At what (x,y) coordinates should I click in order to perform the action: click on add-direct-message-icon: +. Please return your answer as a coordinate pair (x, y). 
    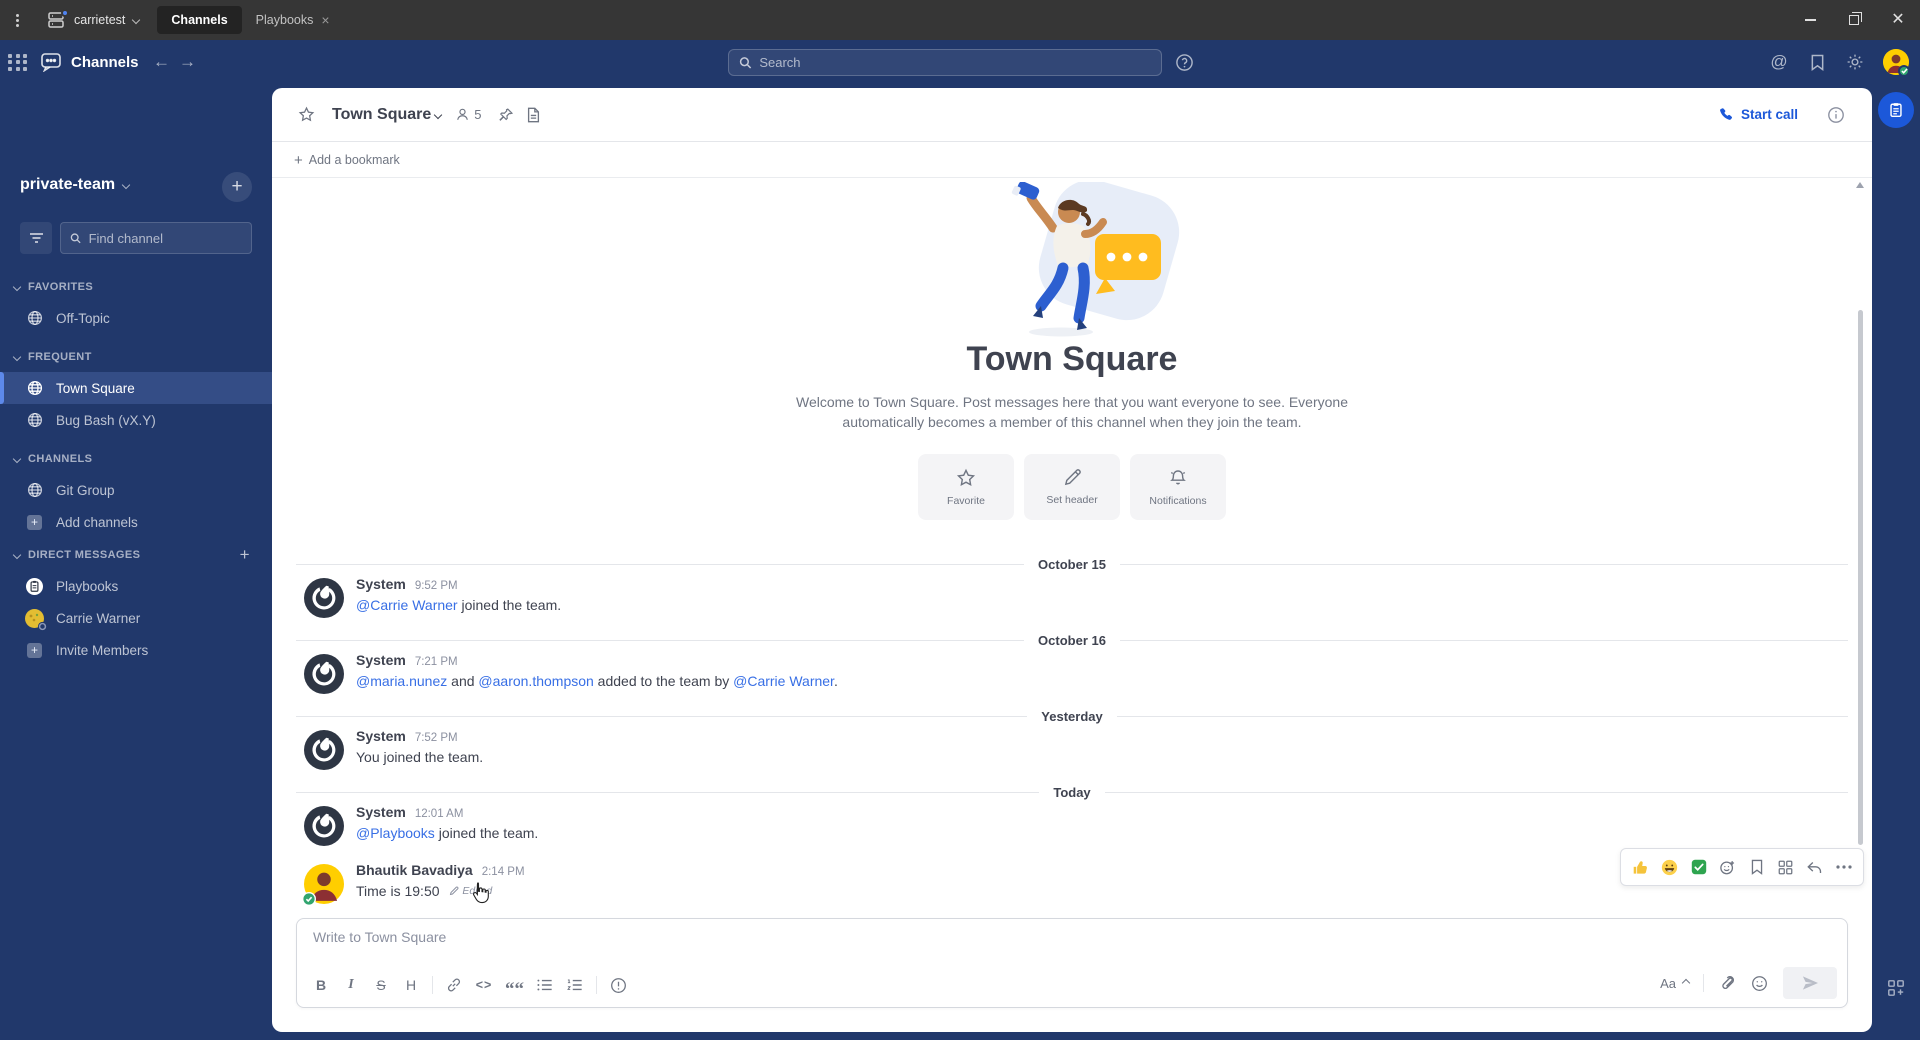
    Looking at the image, I should click on (245, 555).